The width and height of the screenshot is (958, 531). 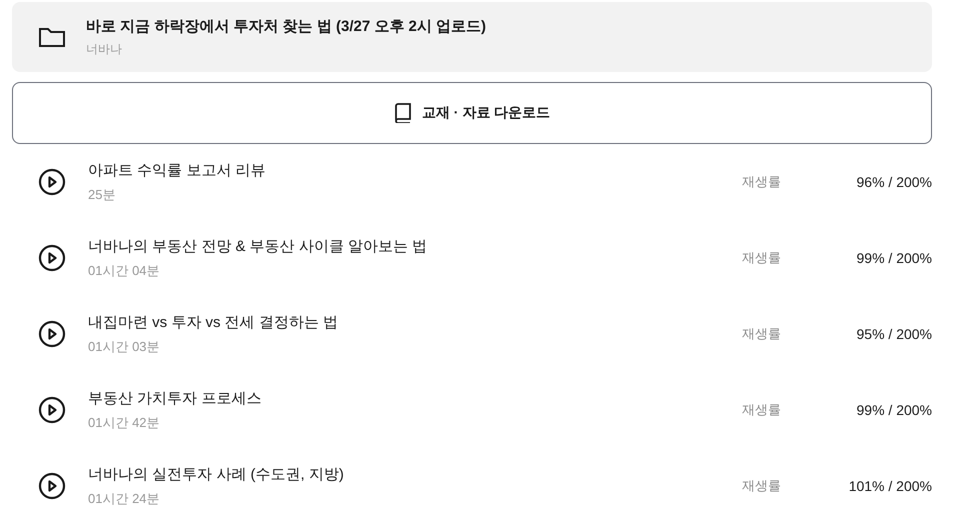 I want to click on lesson-duration: 01시간 24분, so click(x=124, y=499).